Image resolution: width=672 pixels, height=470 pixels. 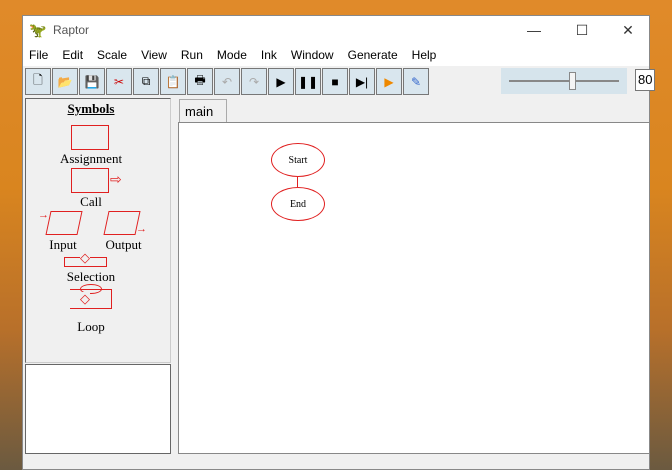 I want to click on close-button: ✕, so click(x=628, y=30).